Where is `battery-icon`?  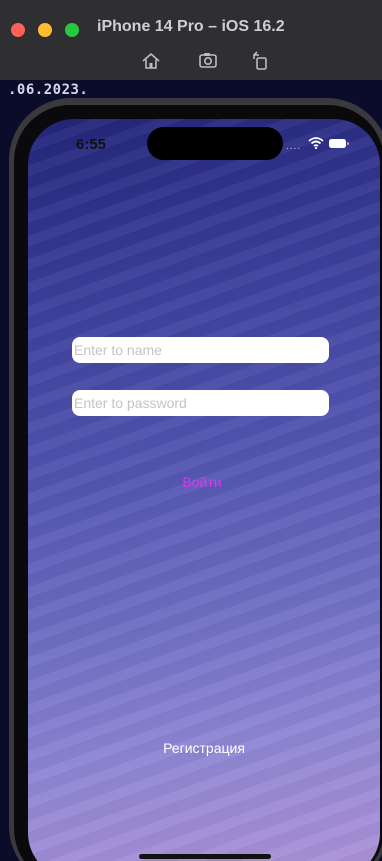
battery-icon is located at coordinates (339, 143).